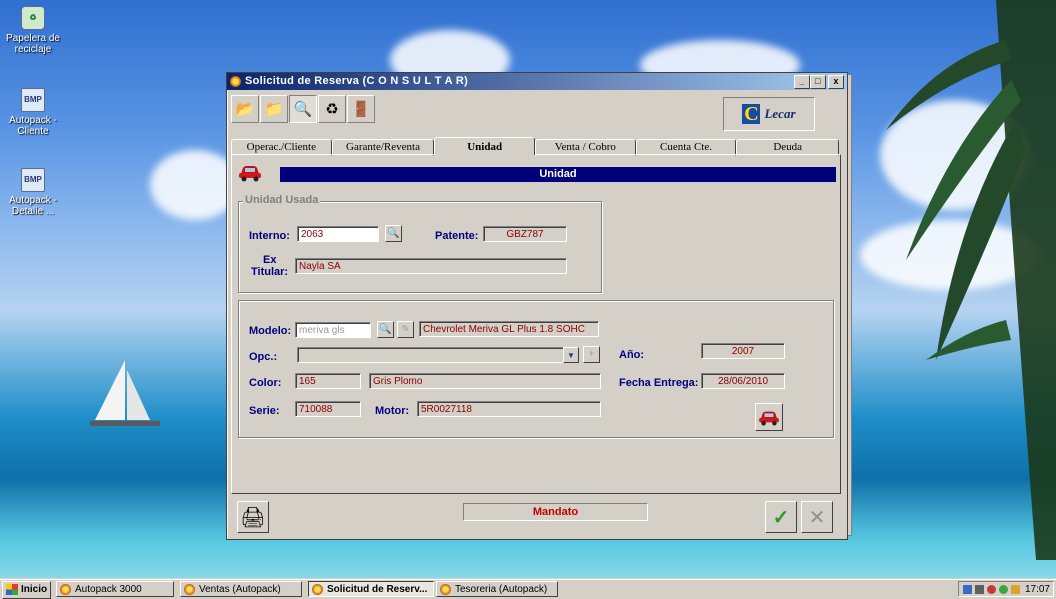 Image resolution: width=1056 pixels, height=599 pixels. Describe the element at coordinates (485, 381) in the screenshot. I see `color-desc-field: Gris Plomo` at that location.